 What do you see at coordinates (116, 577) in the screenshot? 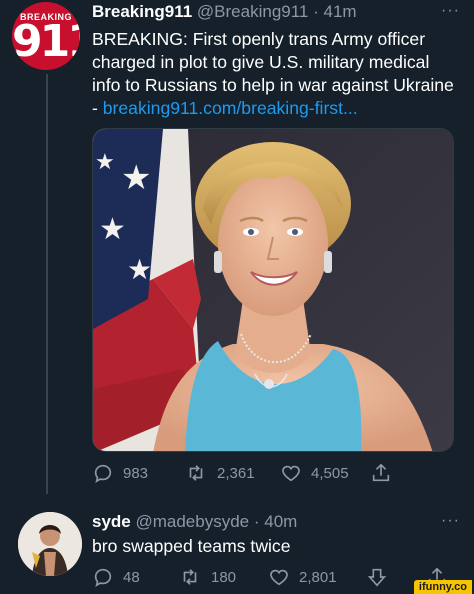
I see `reply-reply-action: 48` at bounding box center [116, 577].